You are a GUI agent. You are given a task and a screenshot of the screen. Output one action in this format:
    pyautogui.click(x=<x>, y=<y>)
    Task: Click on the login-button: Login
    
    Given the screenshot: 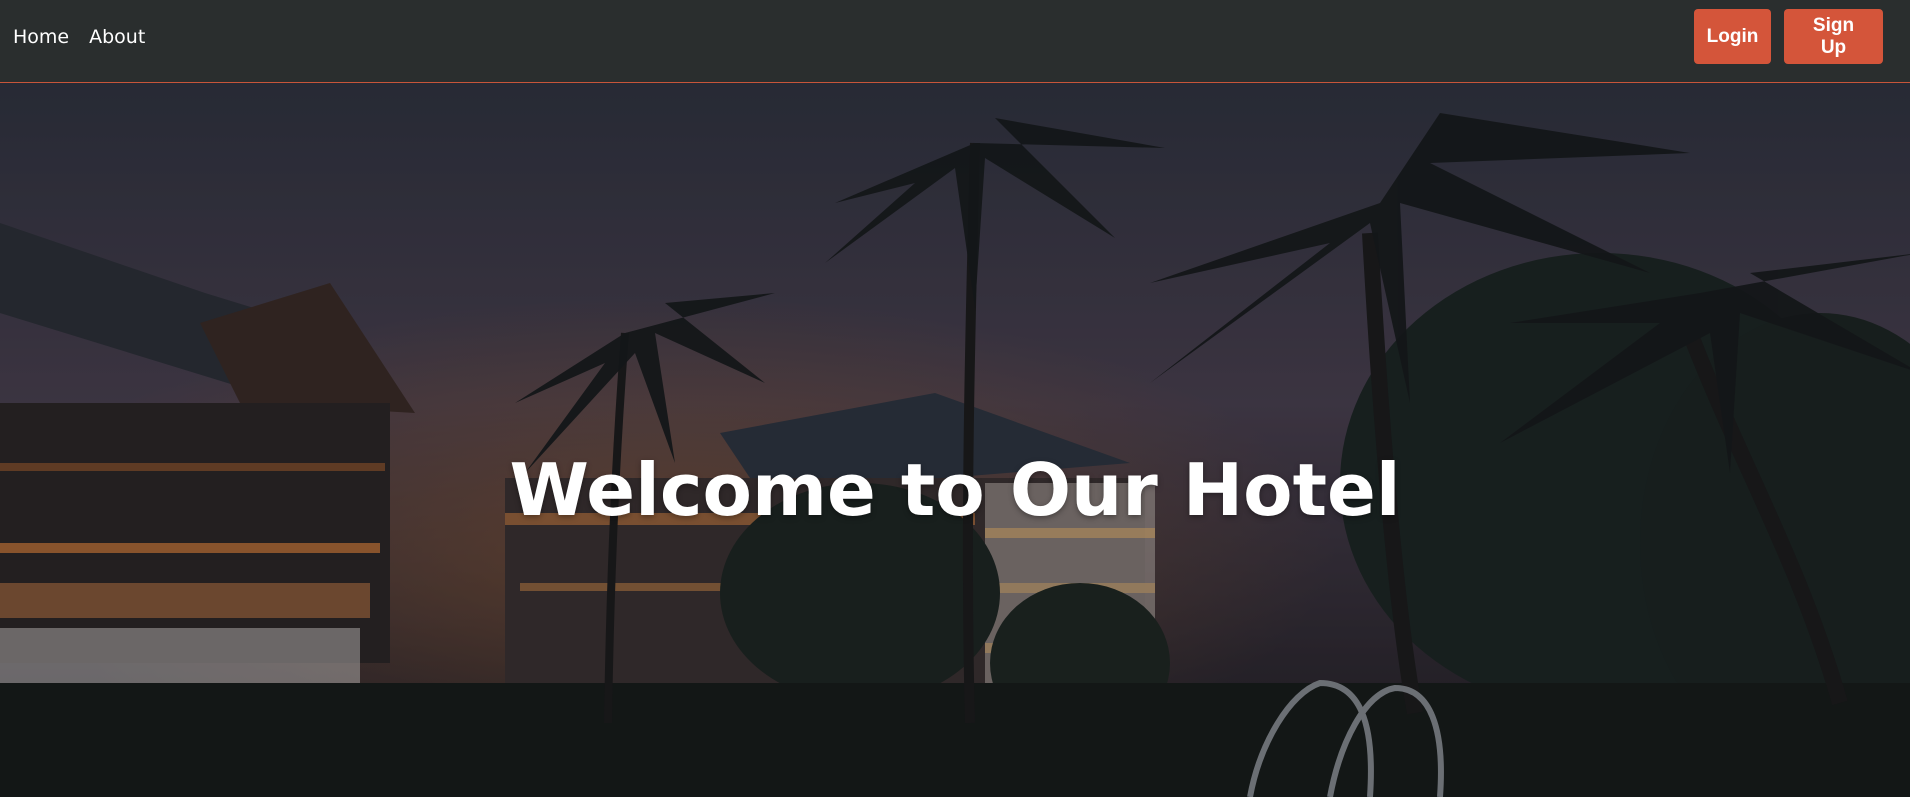 What is the action you would take?
    pyautogui.click(x=1732, y=36)
    